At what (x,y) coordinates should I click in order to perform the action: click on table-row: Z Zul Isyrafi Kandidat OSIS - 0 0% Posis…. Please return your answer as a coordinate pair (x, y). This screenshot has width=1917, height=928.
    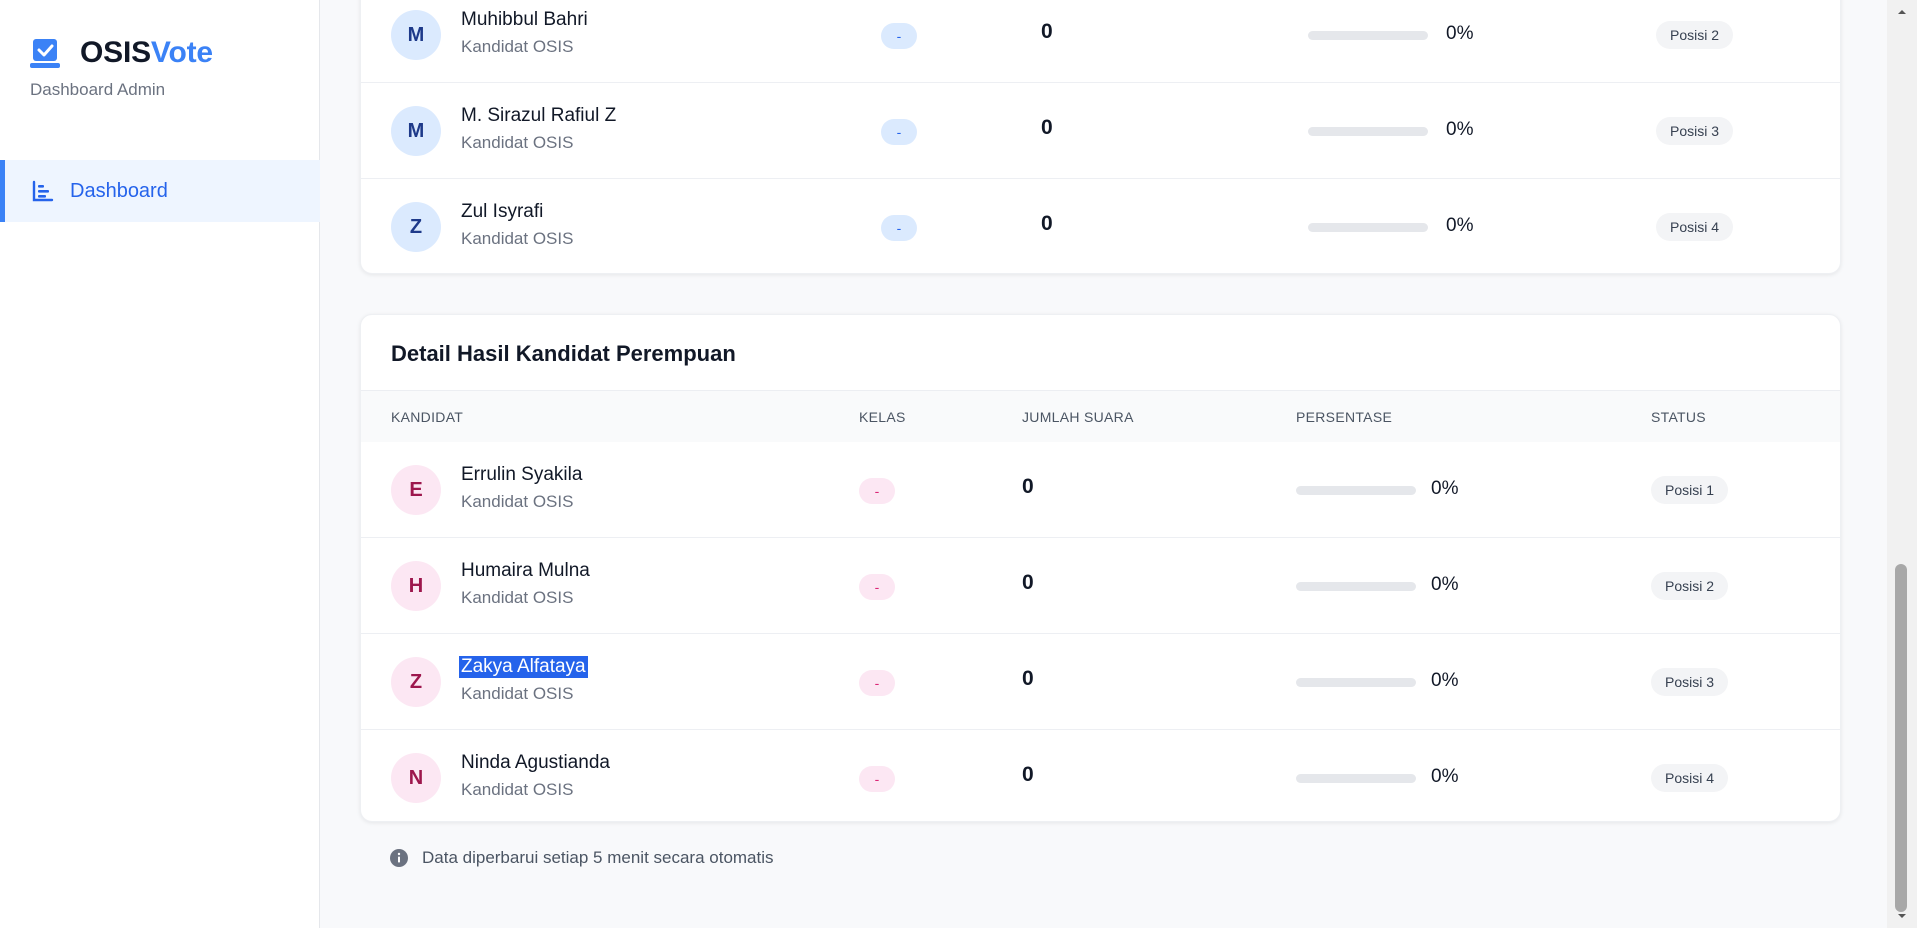
    Looking at the image, I should click on (1100, 226).